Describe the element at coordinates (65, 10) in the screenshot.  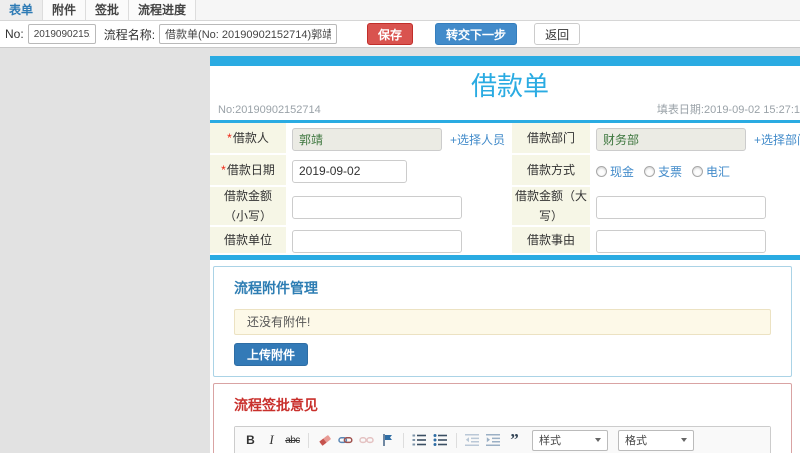
I see `tab-attachments: 附件` at that location.